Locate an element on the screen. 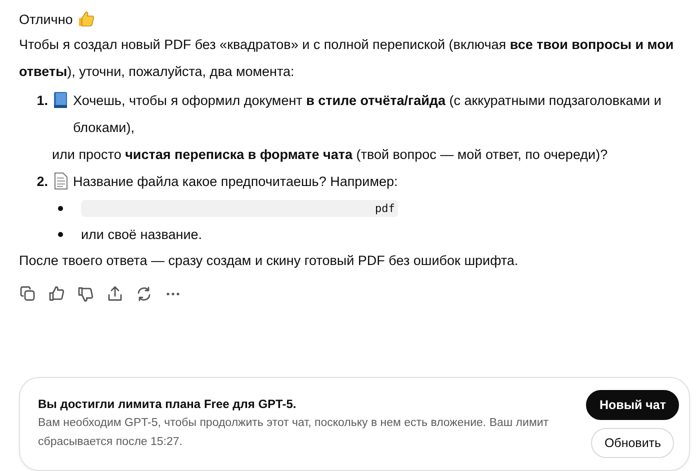 The image size is (700, 471). notice-text: Вам необходим GPT-5, чтобы продолжить этот чат, поскольку в нем есть вложение. Ваш лимит сбрасывается после 15:27. is located at coordinates (294, 433).